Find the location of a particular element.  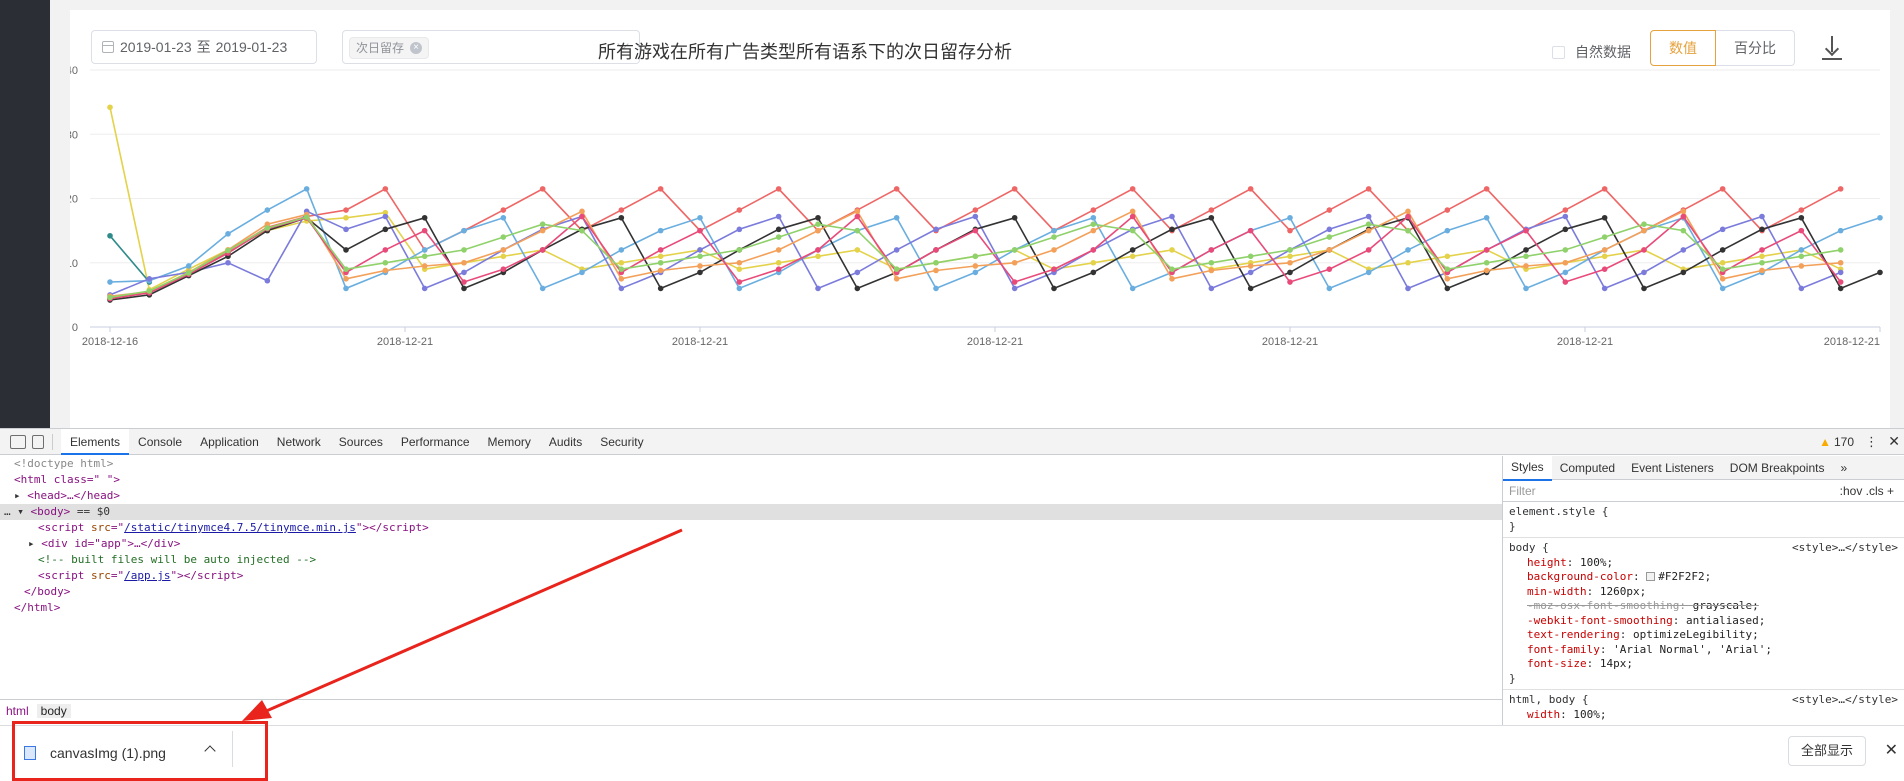

tab-application: Application is located at coordinates (229, 442).